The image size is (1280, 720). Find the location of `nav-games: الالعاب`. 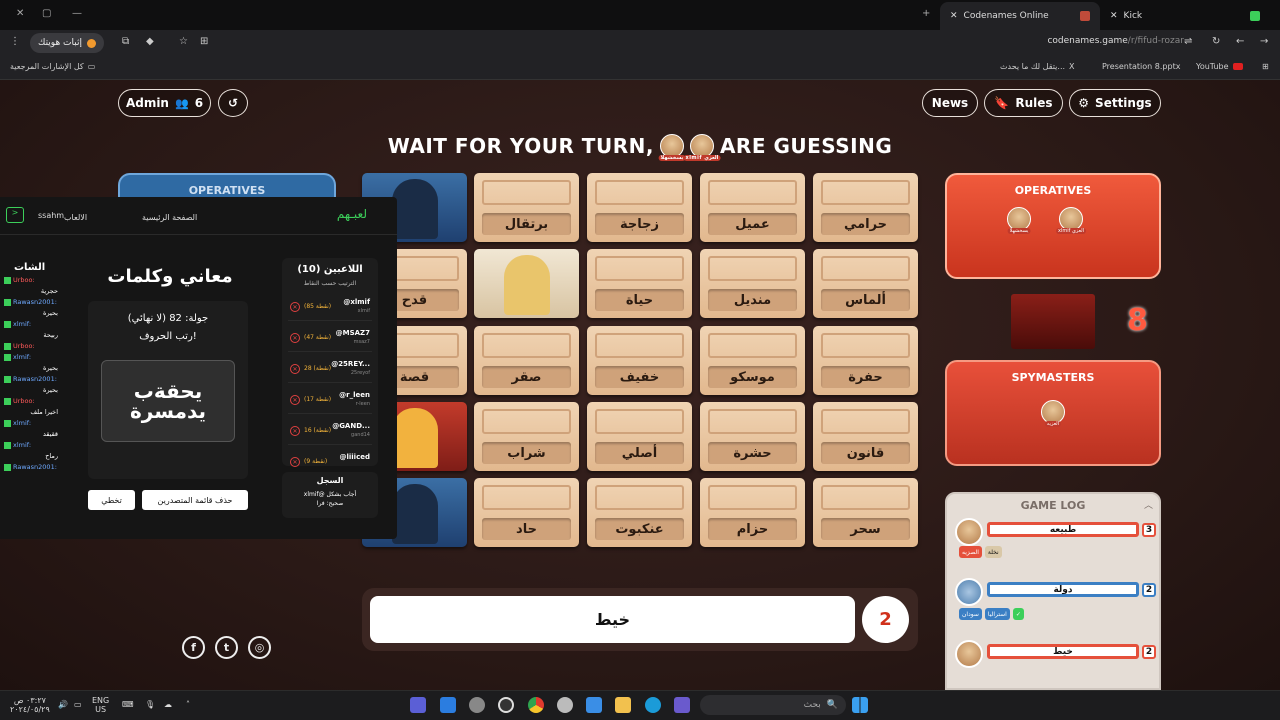

nav-games: الالعاب is located at coordinates (75, 217).